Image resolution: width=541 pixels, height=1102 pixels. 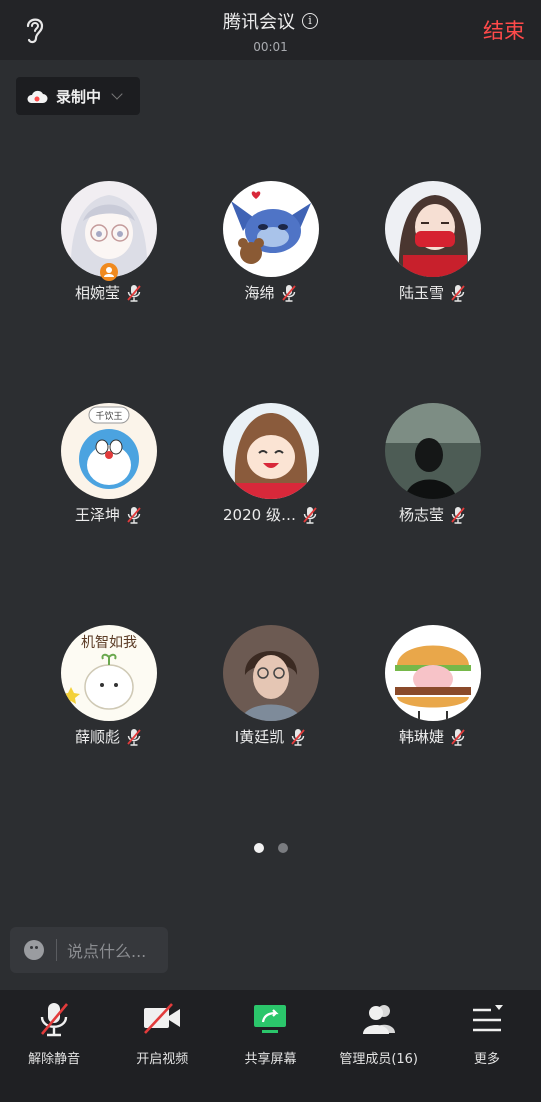 What do you see at coordinates (97, 515) in the screenshot?
I see `participant-name: 王泽坤` at bounding box center [97, 515].